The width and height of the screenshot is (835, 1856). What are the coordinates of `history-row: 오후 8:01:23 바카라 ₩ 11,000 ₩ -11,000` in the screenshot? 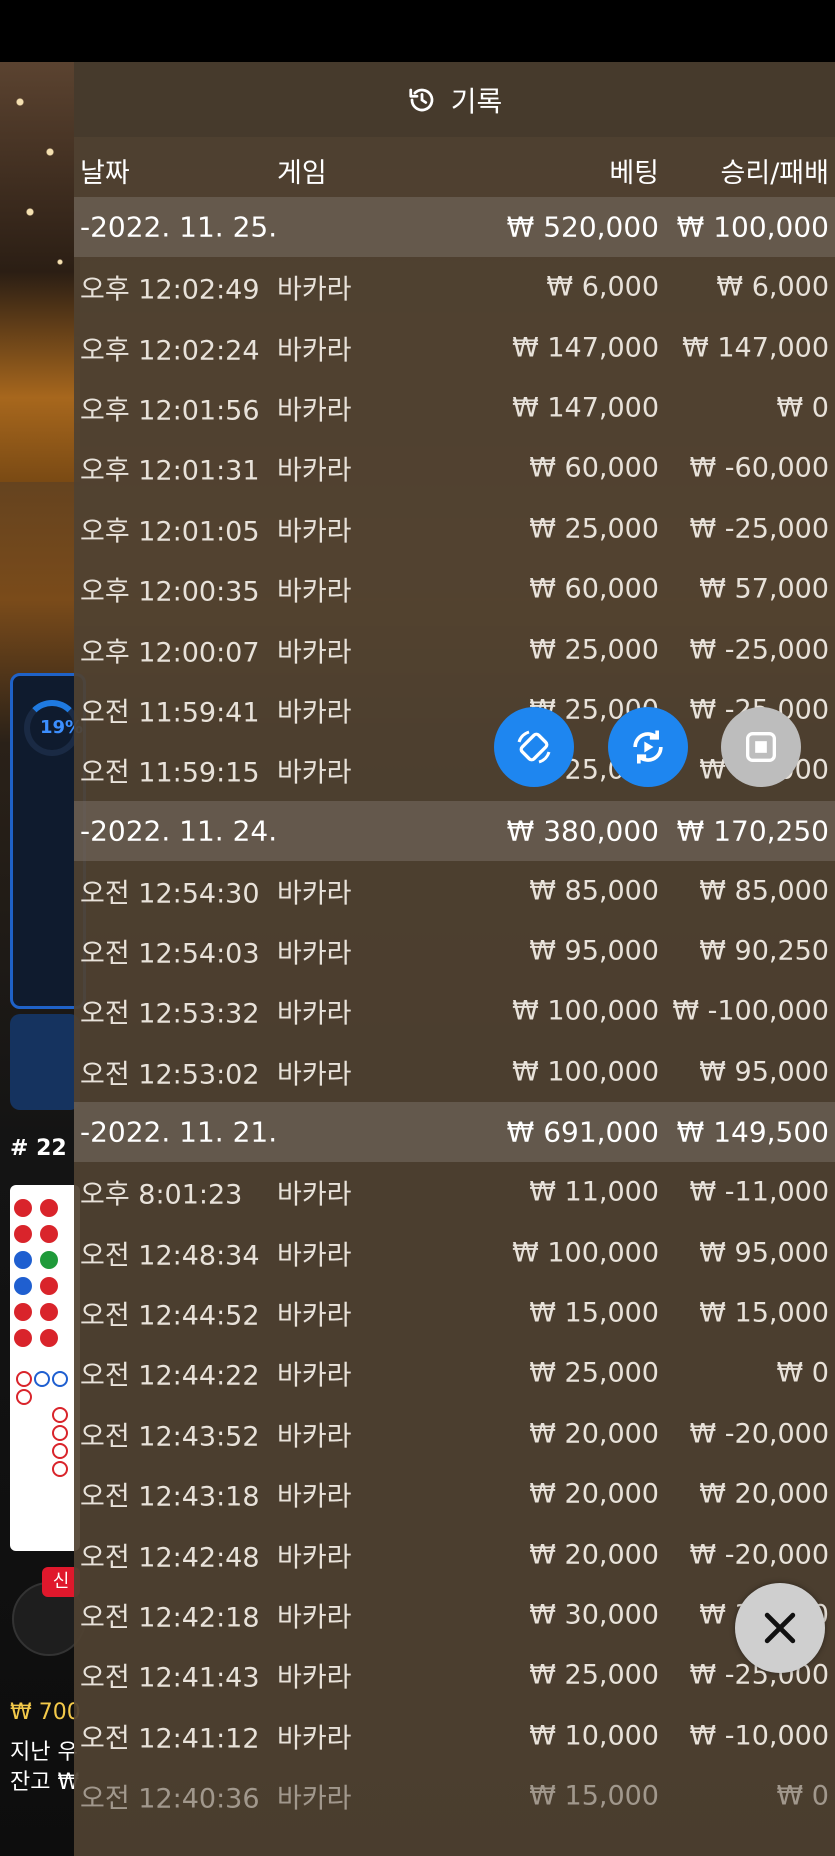 It's located at (454, 1192).